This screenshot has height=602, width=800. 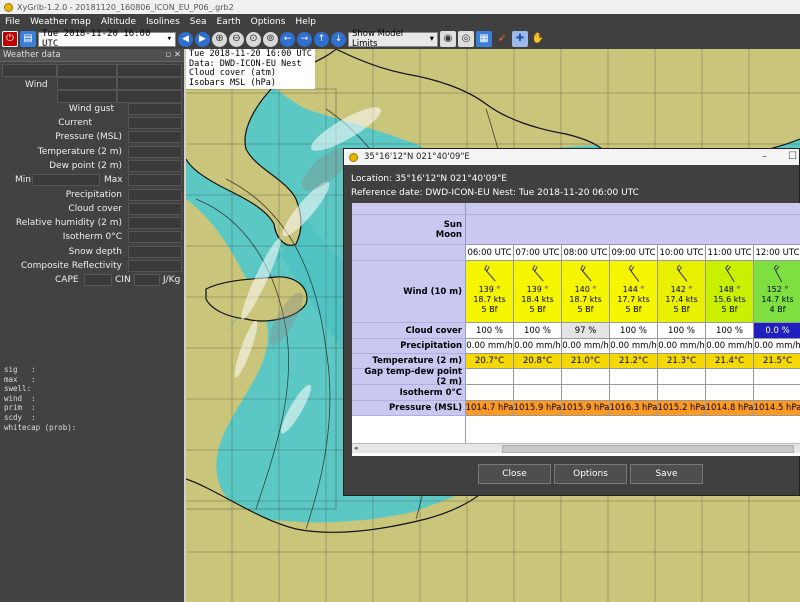 I want to click on open-file-icon: ▤, so click(x=28, y=39).